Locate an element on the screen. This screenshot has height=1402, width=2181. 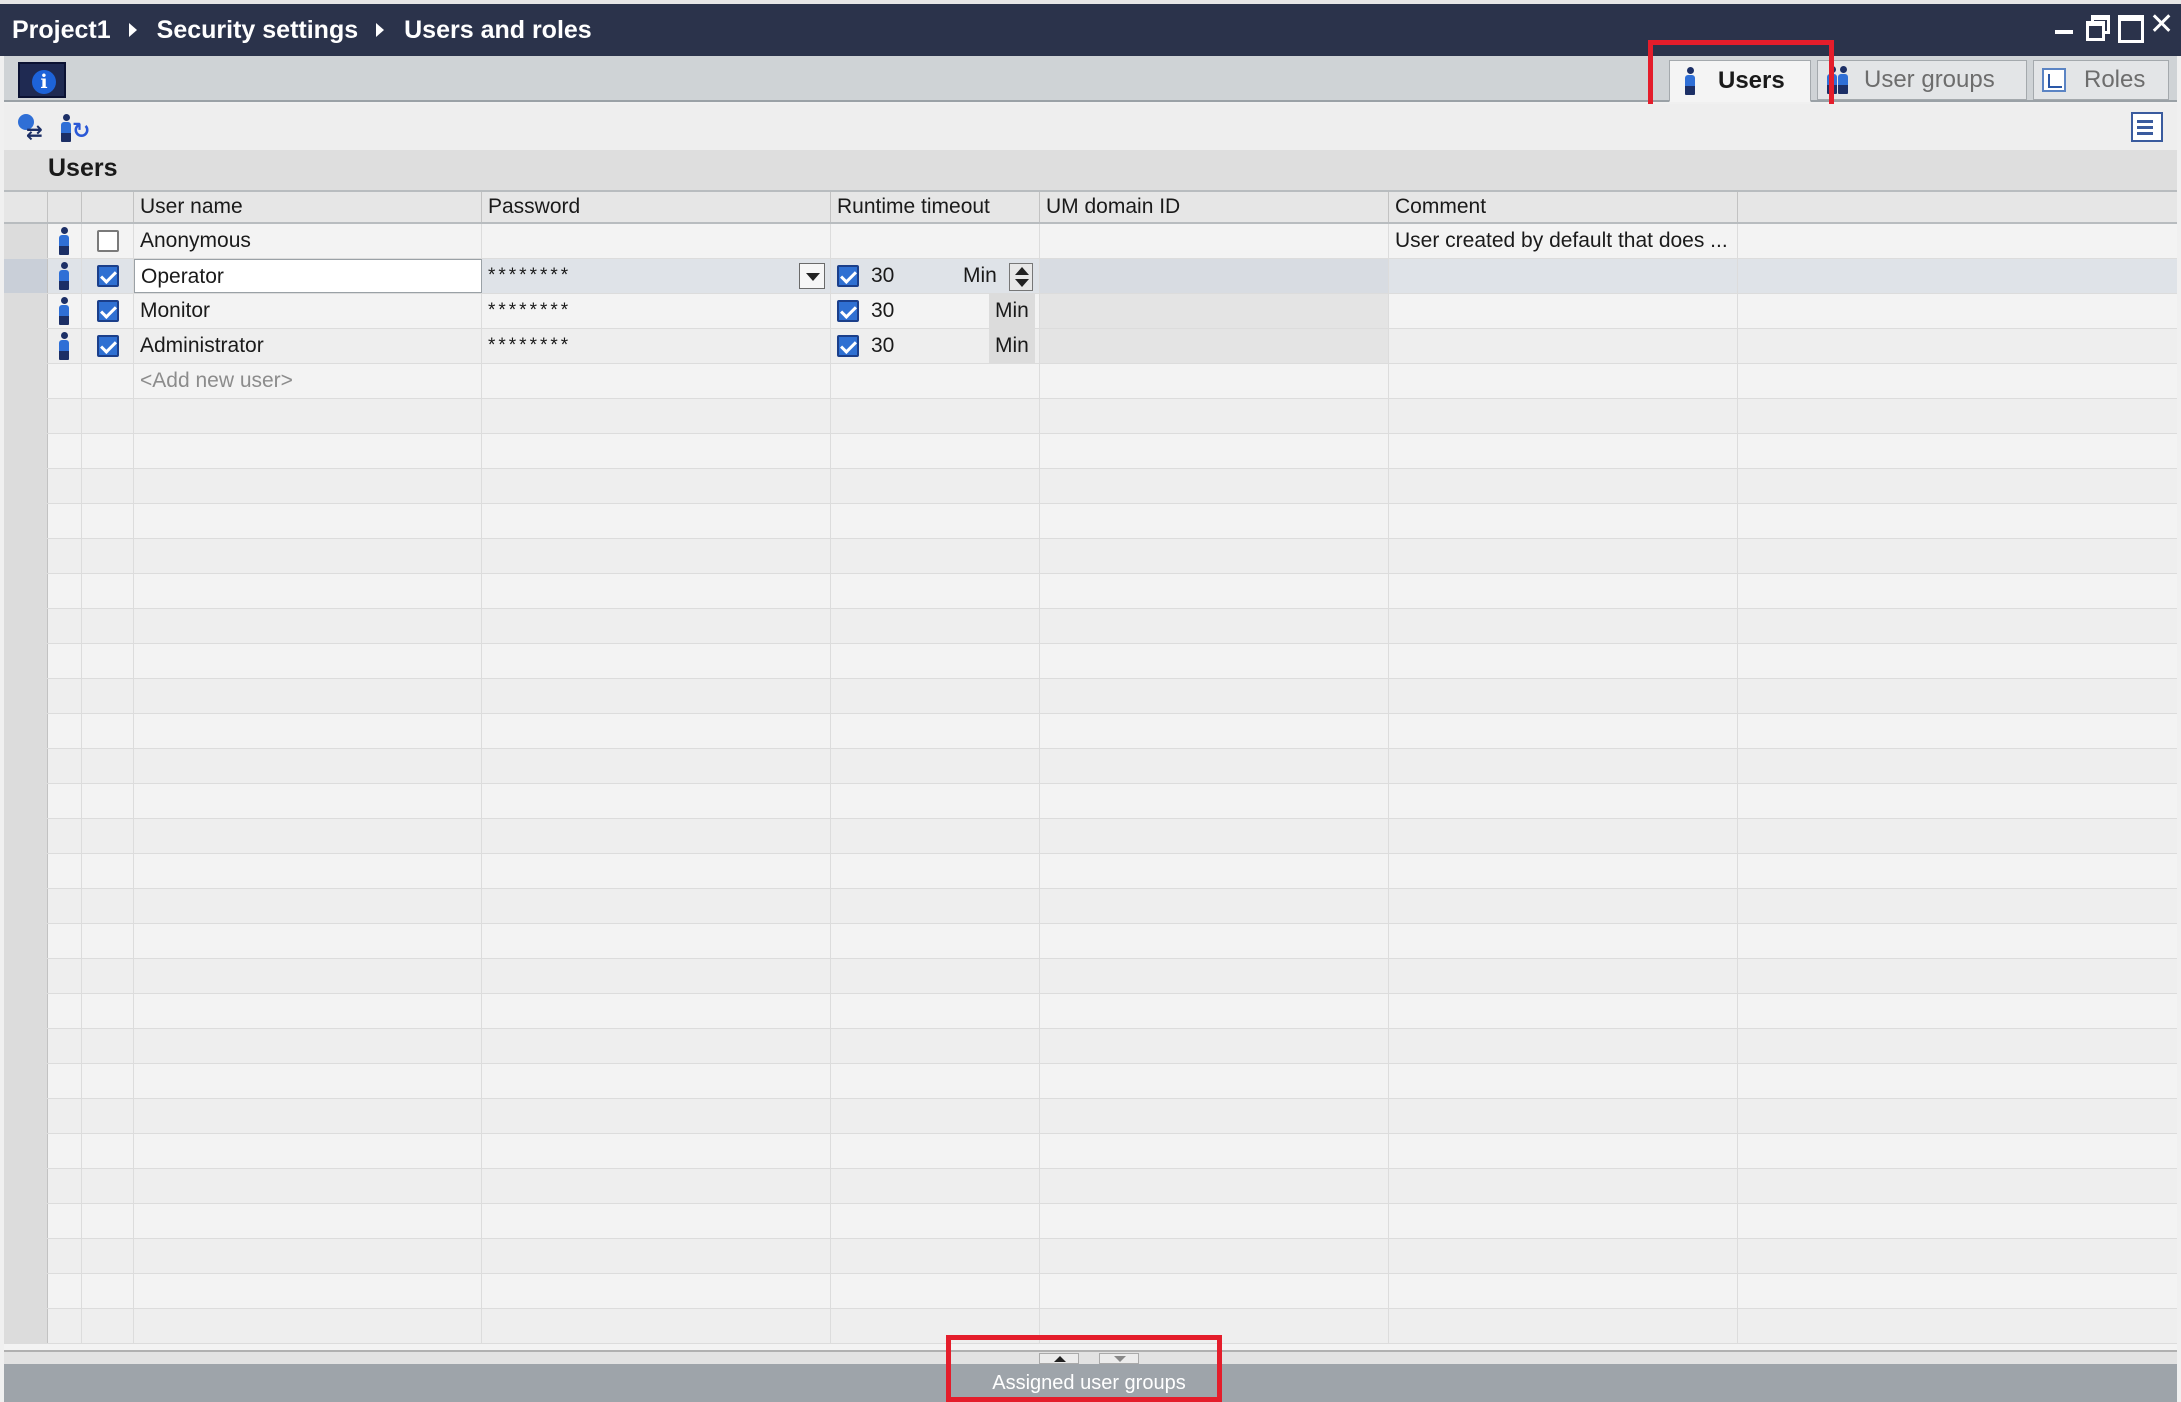
sync-icon is located at coordinates (32, 128).